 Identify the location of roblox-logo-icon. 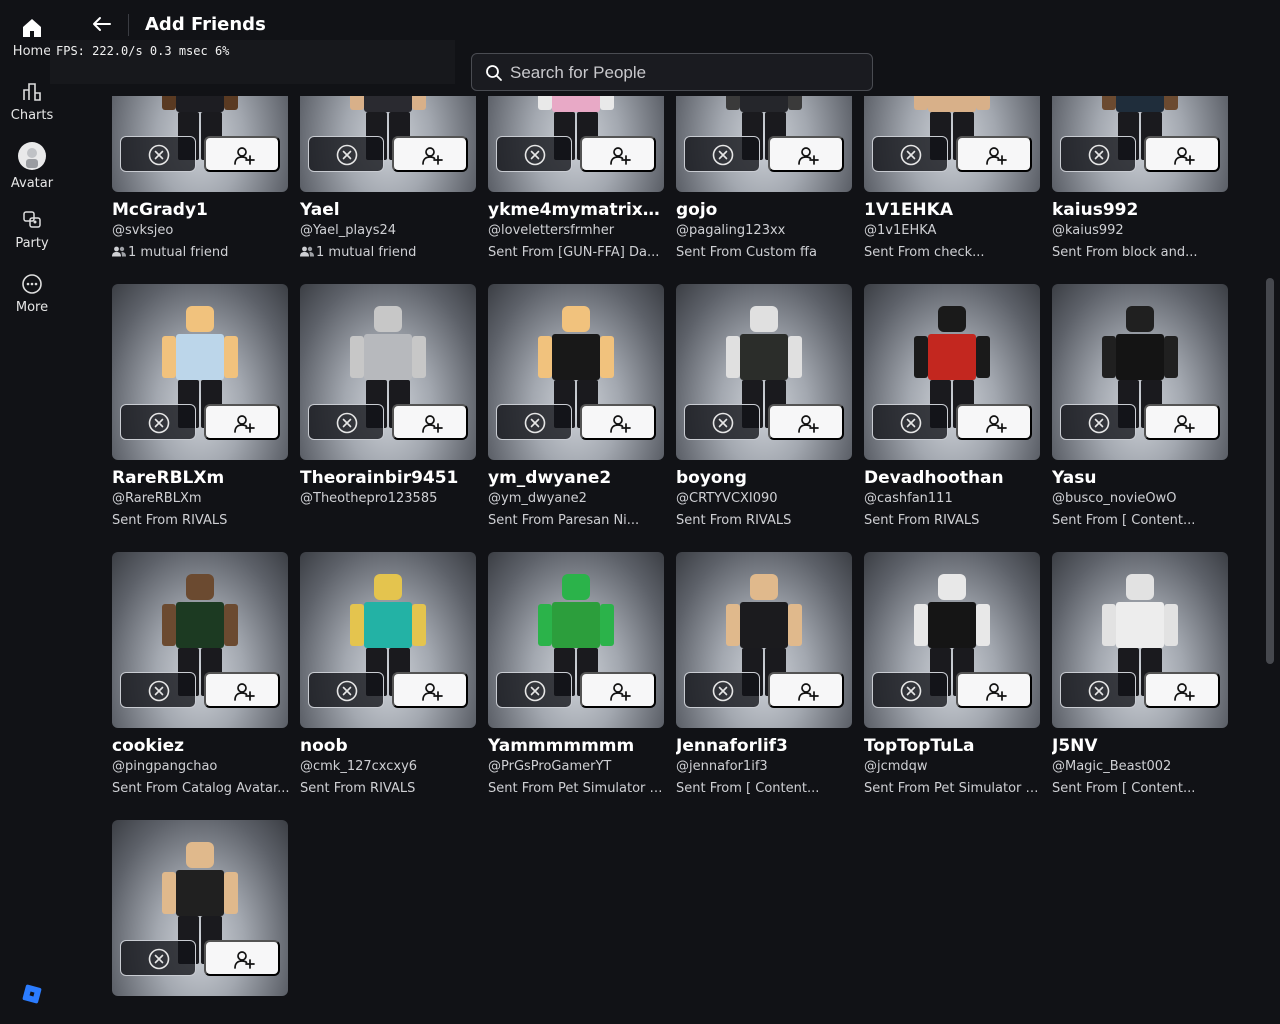
(32, 994).